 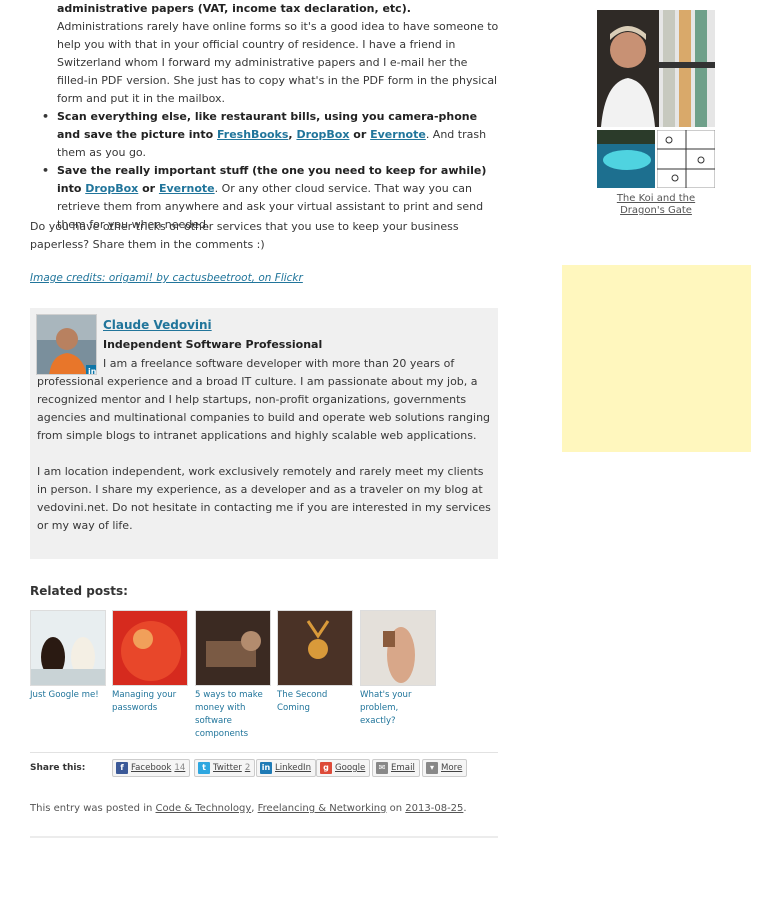 I want to click on gallery-caption-link: The Koi and the Dragon's Gate, so click(x=656, y=205).